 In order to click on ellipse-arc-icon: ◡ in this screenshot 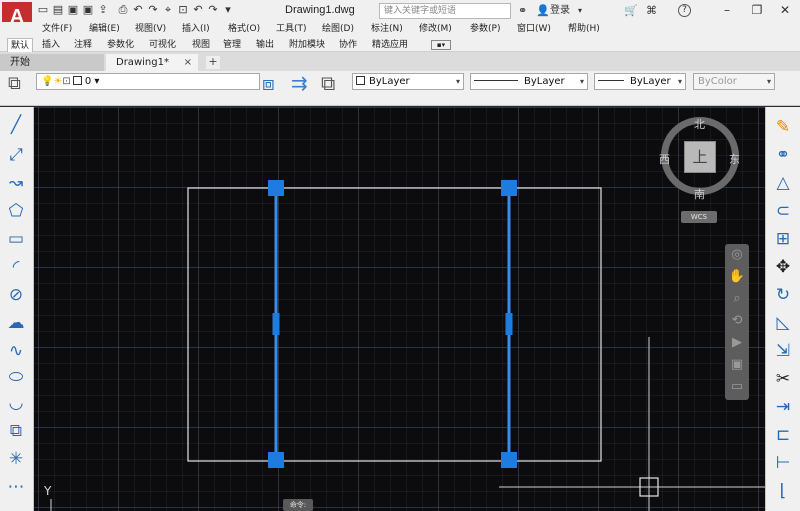, I will do `click(16, 403)`.